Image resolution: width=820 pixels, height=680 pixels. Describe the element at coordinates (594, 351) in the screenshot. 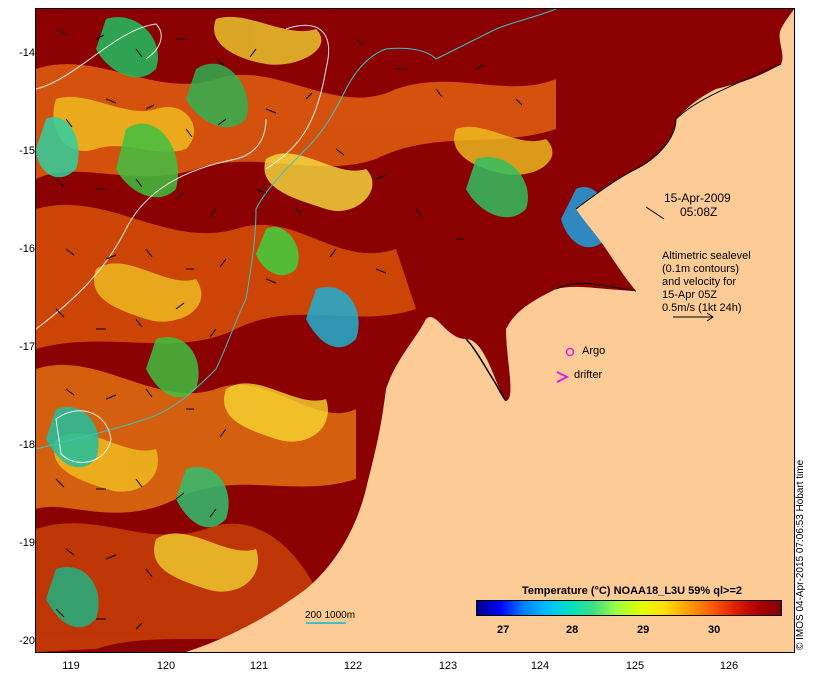

I see `argo-label: Argo` at that location.